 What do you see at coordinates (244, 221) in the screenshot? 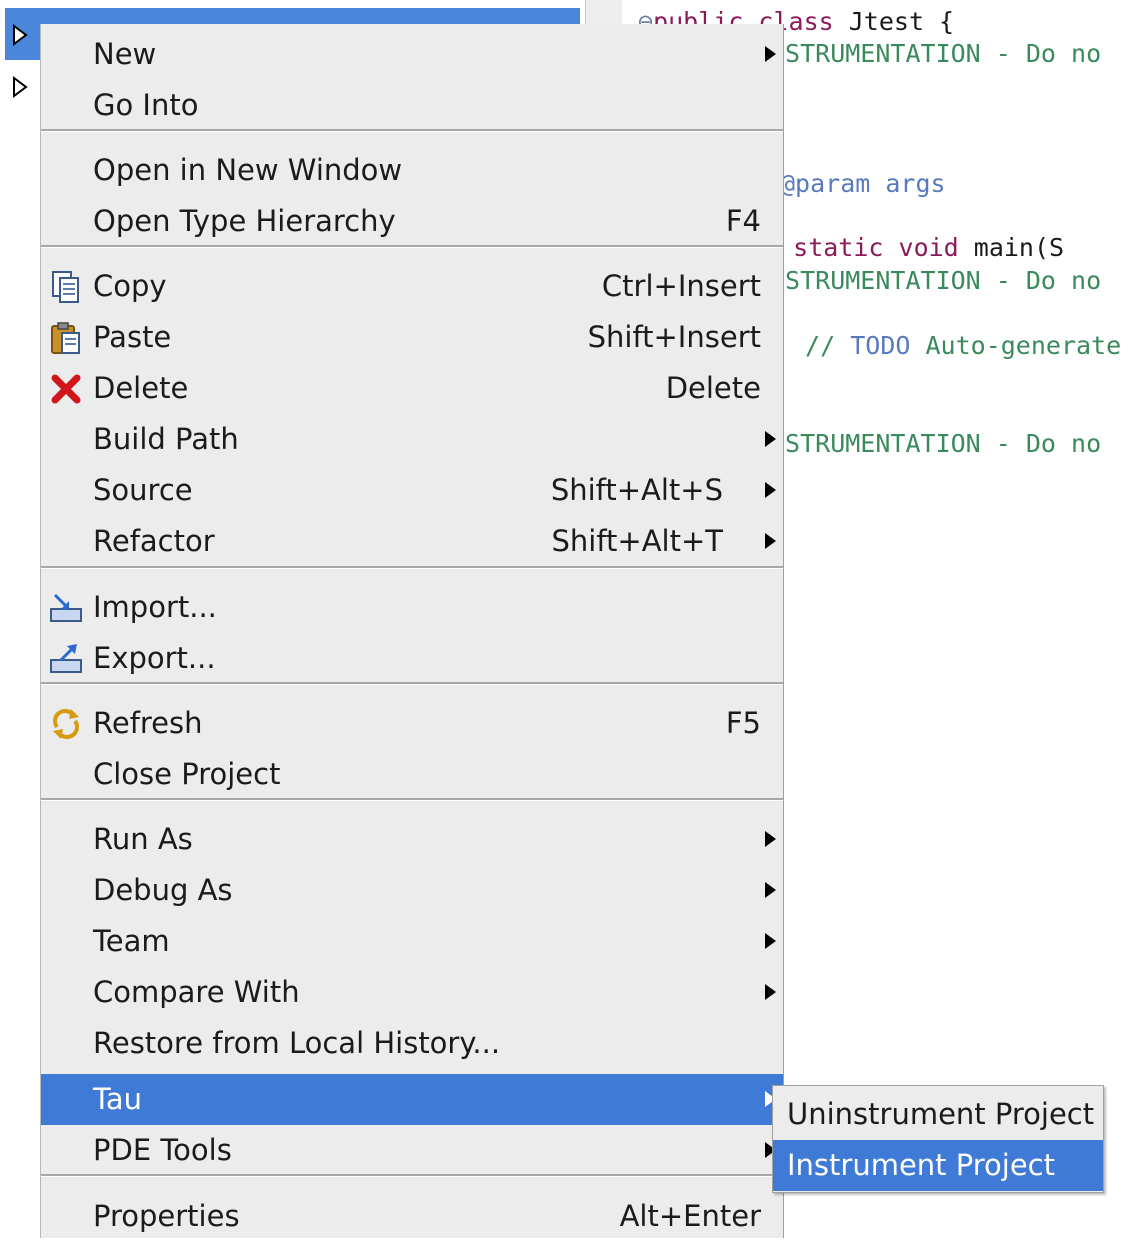
I see `menu-item-label: Open Type Hierarchy` at bounding box center [244, 221].